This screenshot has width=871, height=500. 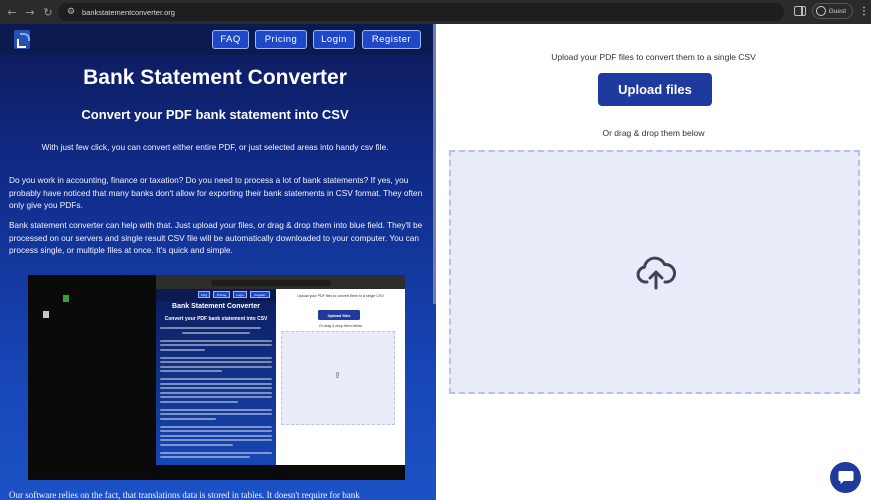 I want to click on profile-label: Guest, so click(x=837, y=11).